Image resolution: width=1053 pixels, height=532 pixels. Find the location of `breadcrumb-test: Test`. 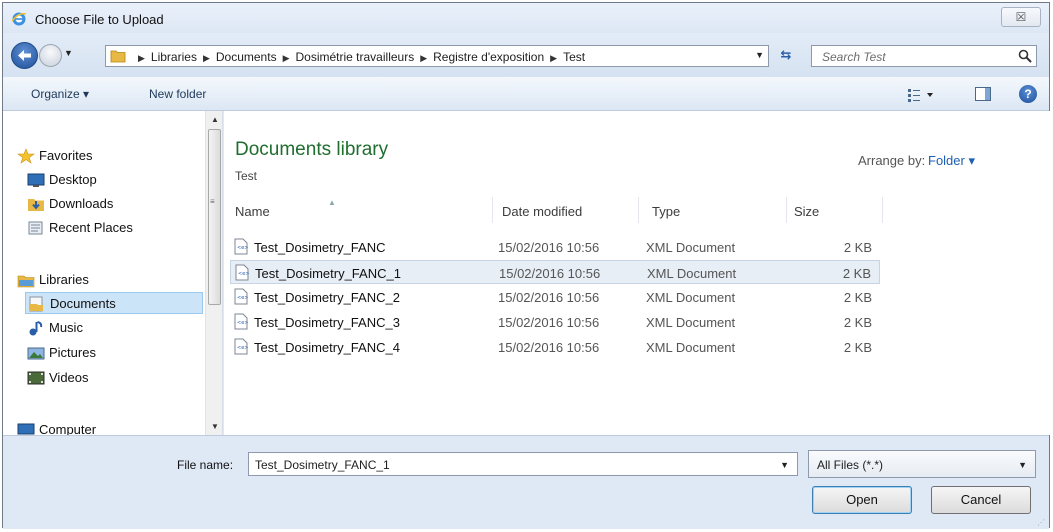

breadcrumb-test: Test is located at coordinates (574, 57).